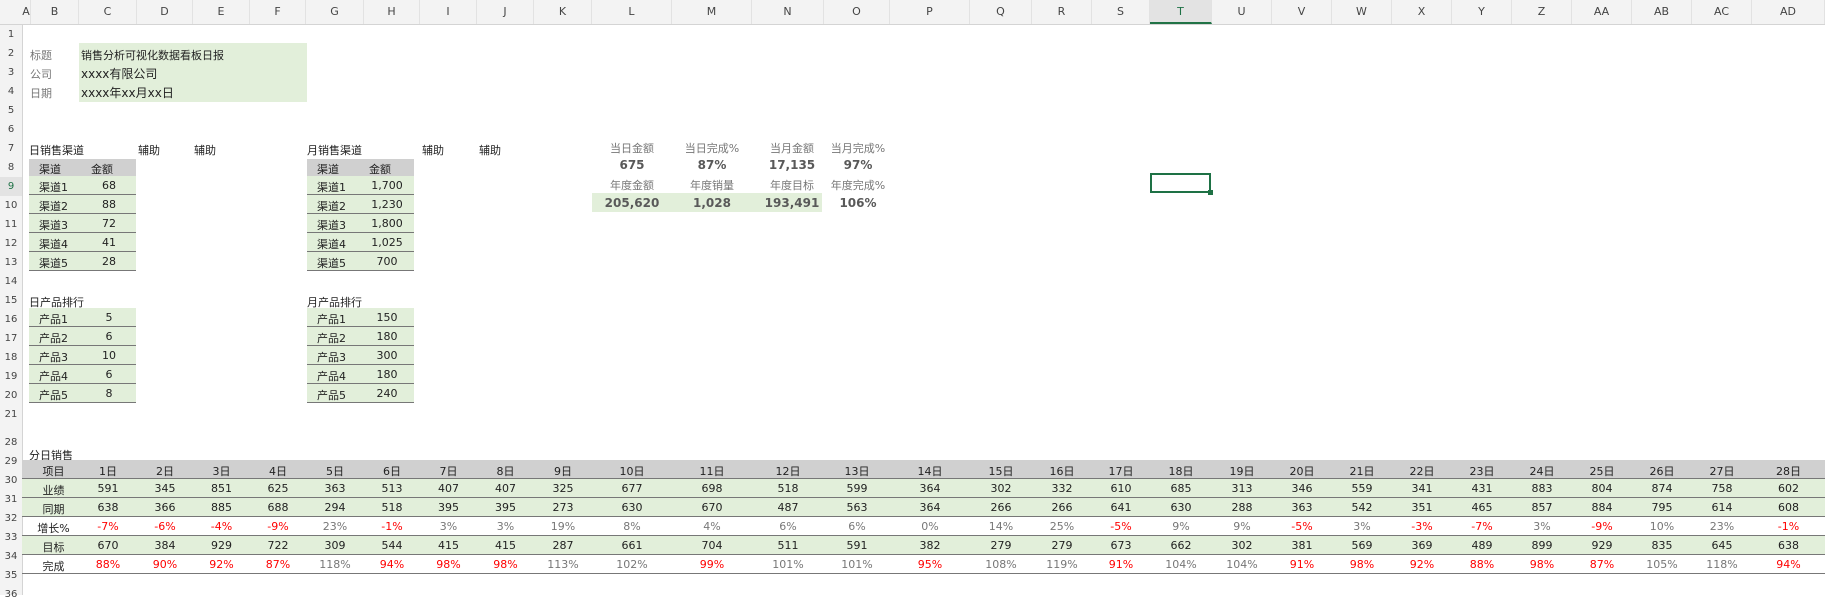  Describe the element at coordinates (1602, 564) in the screenshot. I see `daily-sales-completion-cell: 87%` at that location.